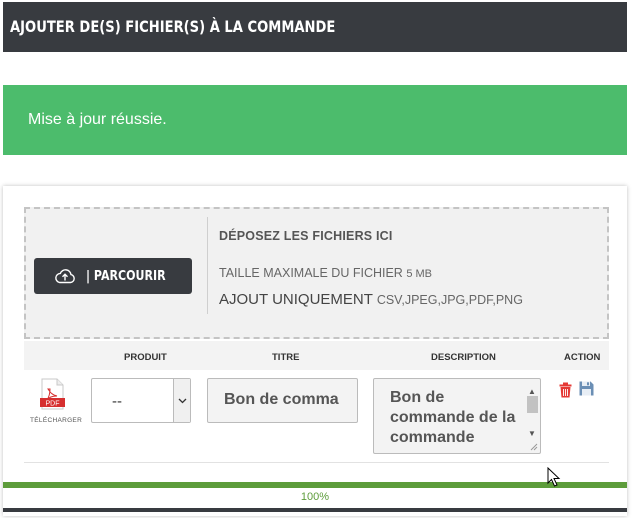 This screenshot has height=518, width=635. I want to click on product-select: --, so click(141, 400).